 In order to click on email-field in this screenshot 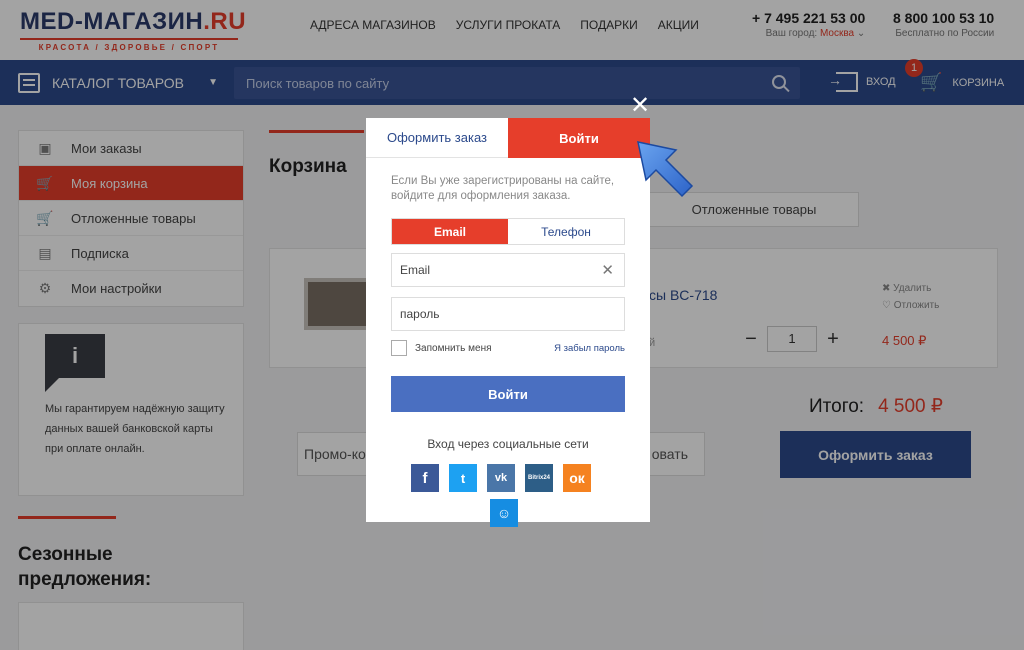, I will do `click(508, 270)`.